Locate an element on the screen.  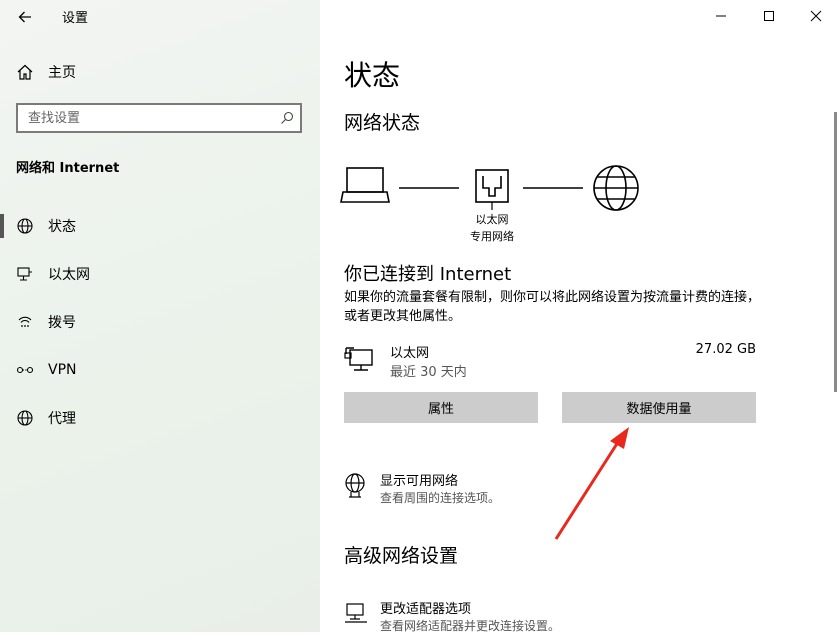
data-usage-button: 数据使用量 is located at coordinates (659, 407).